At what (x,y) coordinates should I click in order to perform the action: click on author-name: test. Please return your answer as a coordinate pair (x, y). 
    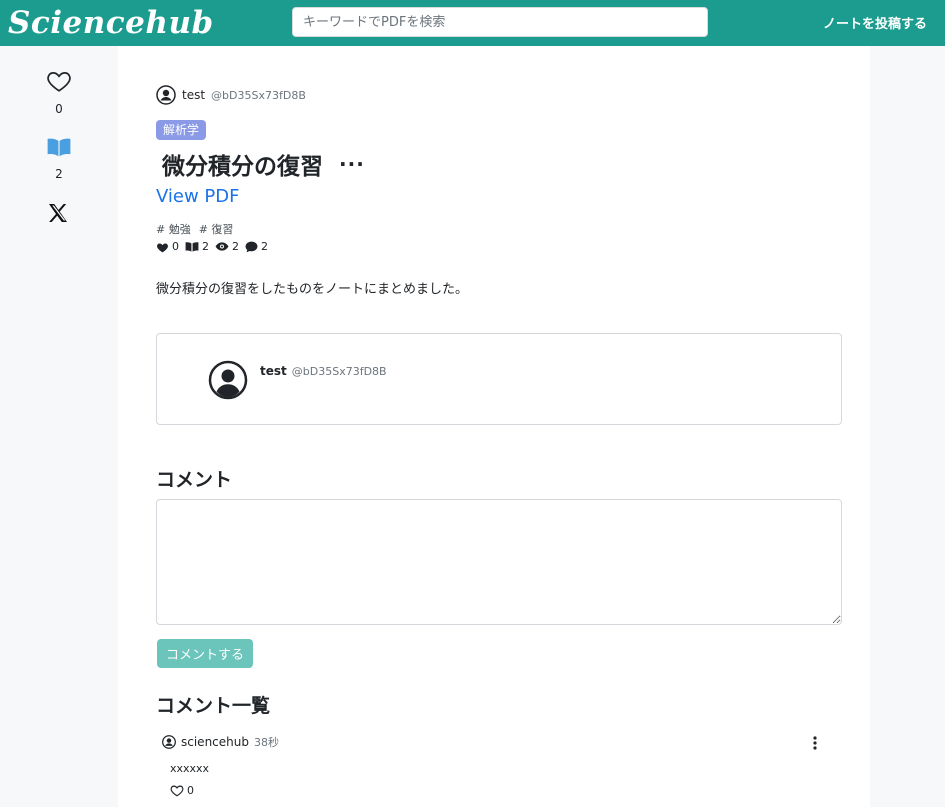
    Looking at the image, I should click on (194, 95).